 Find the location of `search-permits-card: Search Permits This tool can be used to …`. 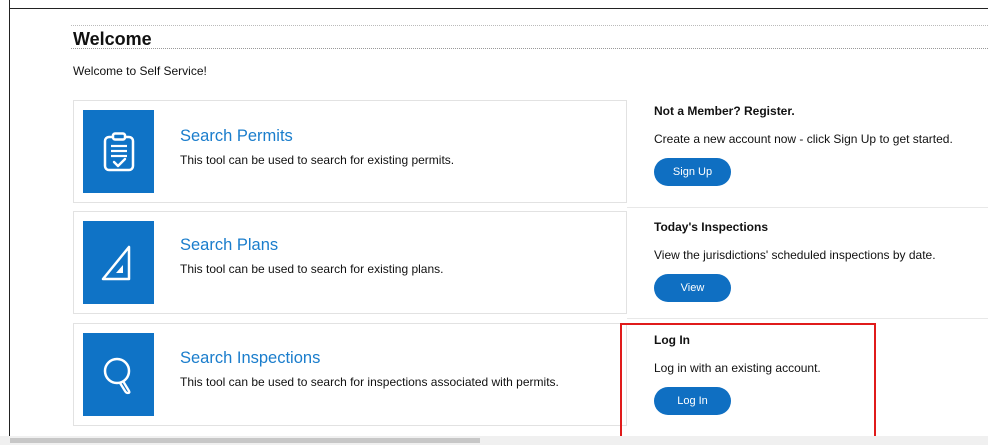

search-permits-card: Search Permits This tool can be used to … is located at coordinates (350, 151).